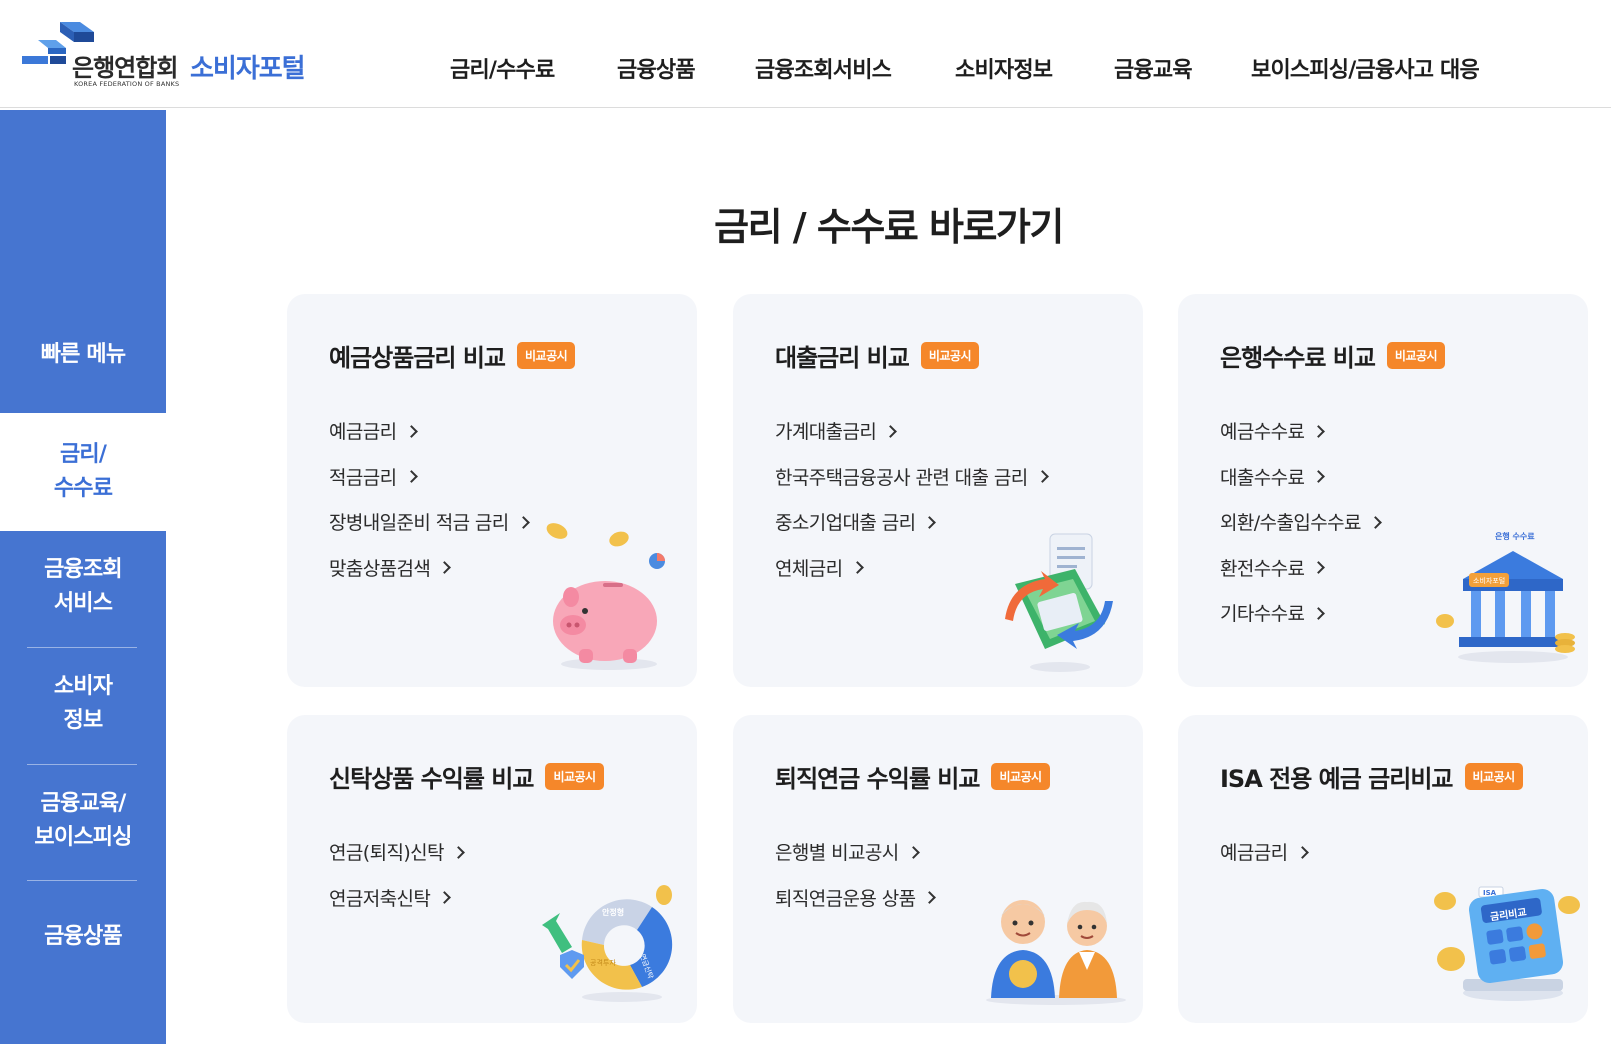  I want to click on card-header: 대출금리 비교 비교공시, so click(877, 355).